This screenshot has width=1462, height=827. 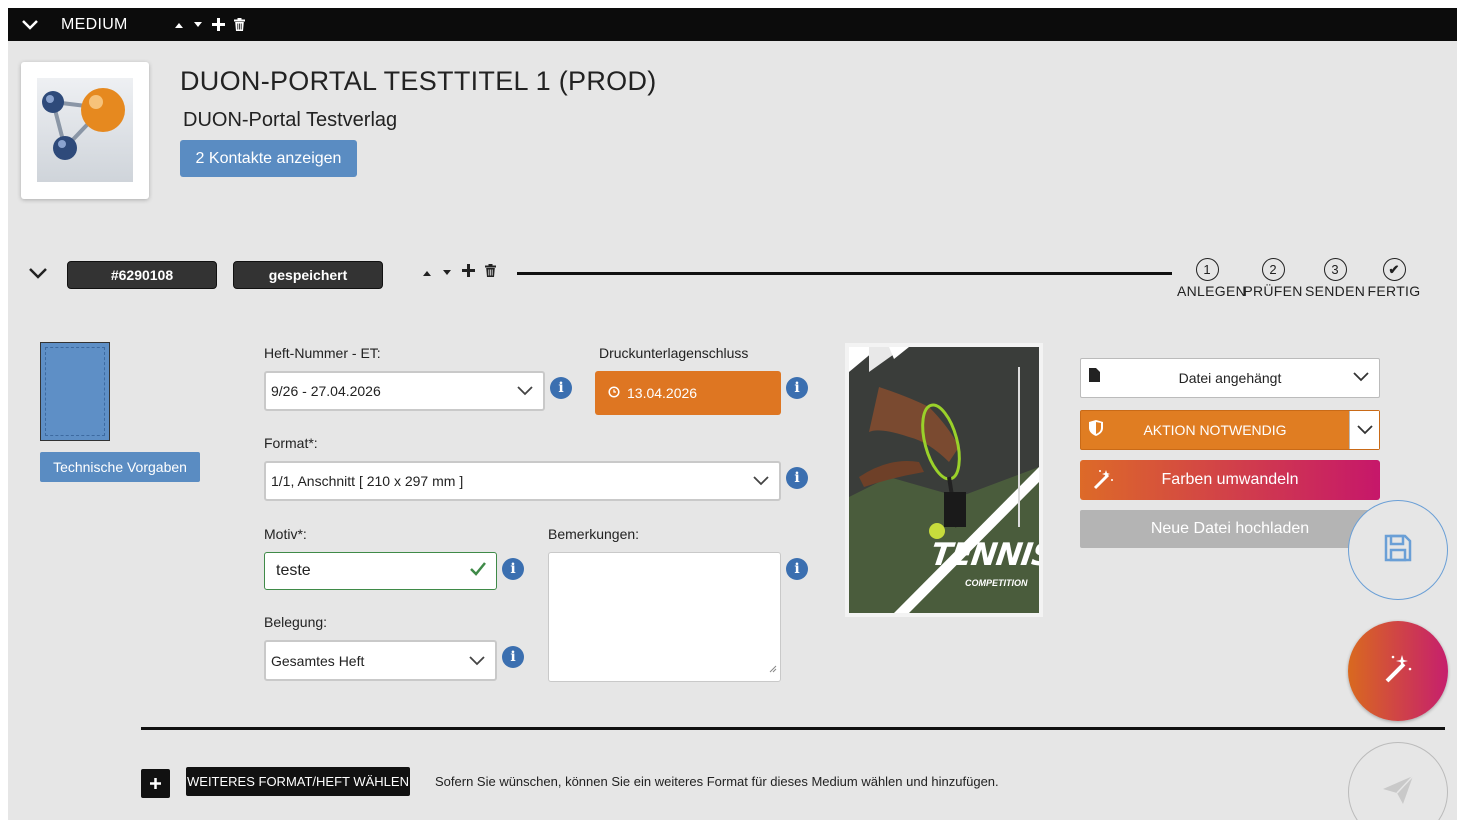 I want to click on order-status-badge: gespeichert, so click(x=308, y=275).